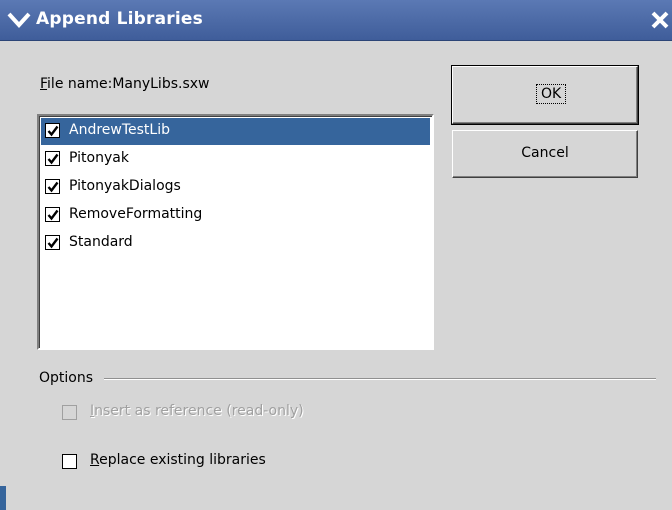 The height and width of the screenshot is (510, 672). I want to click on list-item: PitonyakDialogs, so click(235, 187).